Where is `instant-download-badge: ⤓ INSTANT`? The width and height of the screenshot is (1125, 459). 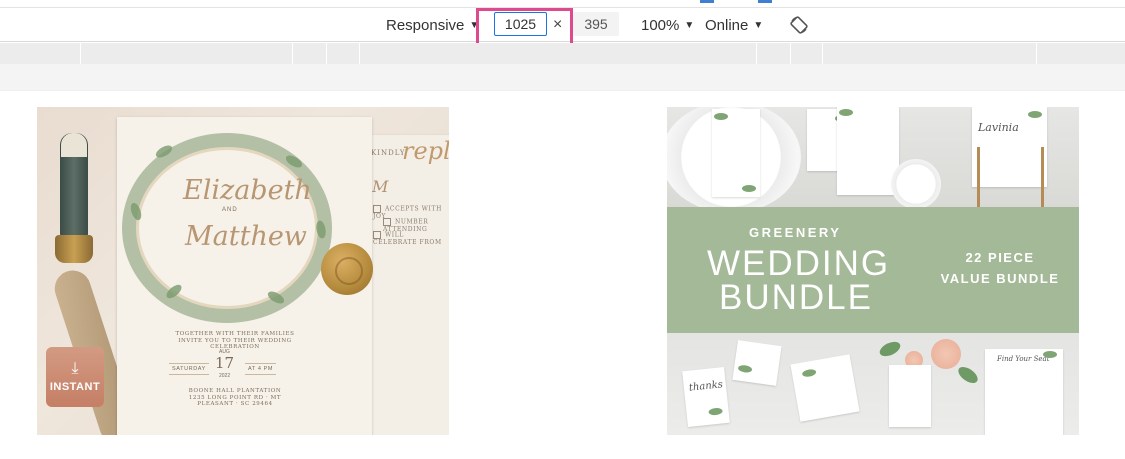
instant-download-badge: ⤓ INSTANT is located at coordinates (75, 377).